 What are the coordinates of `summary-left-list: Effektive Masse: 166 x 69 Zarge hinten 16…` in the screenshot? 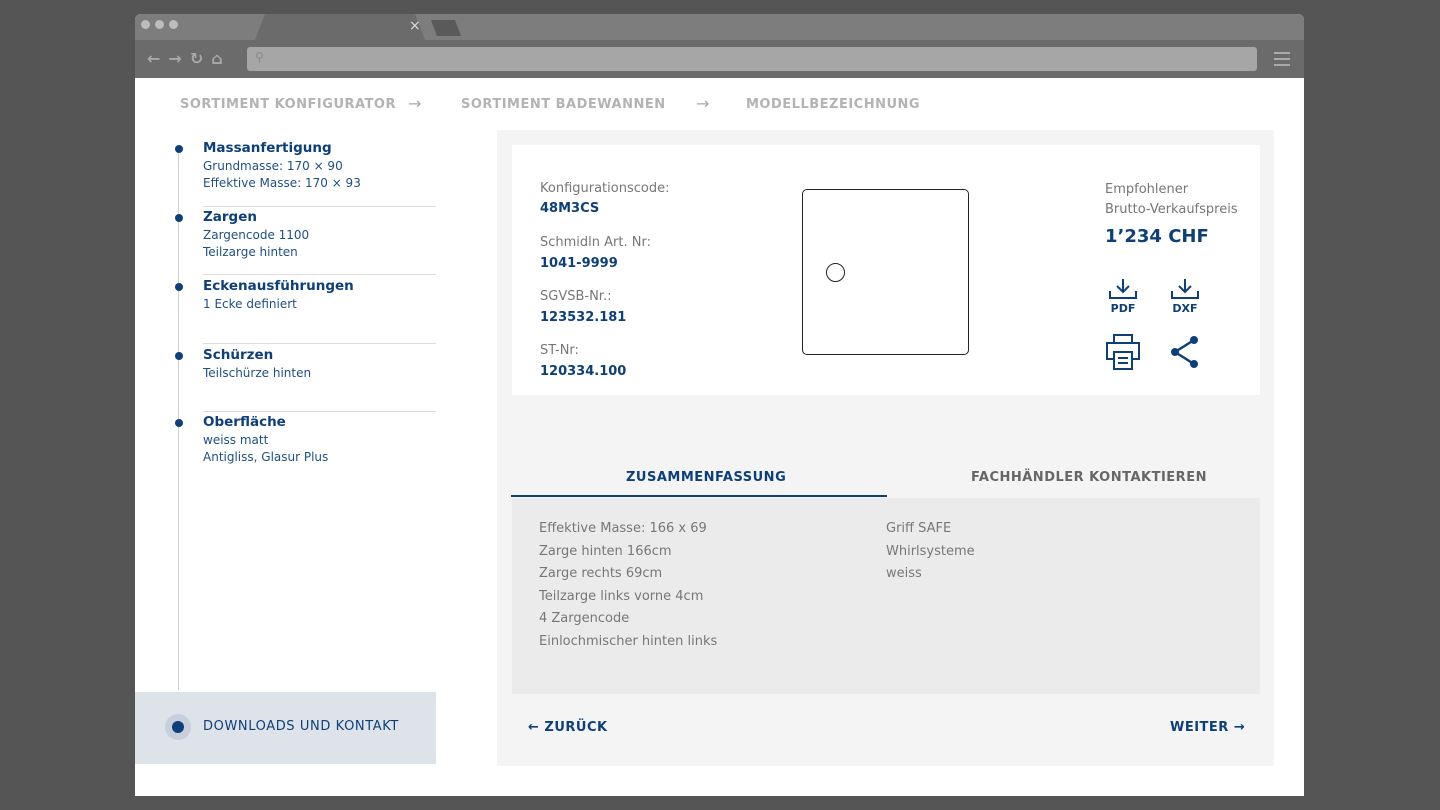 It's located at (628, 586).